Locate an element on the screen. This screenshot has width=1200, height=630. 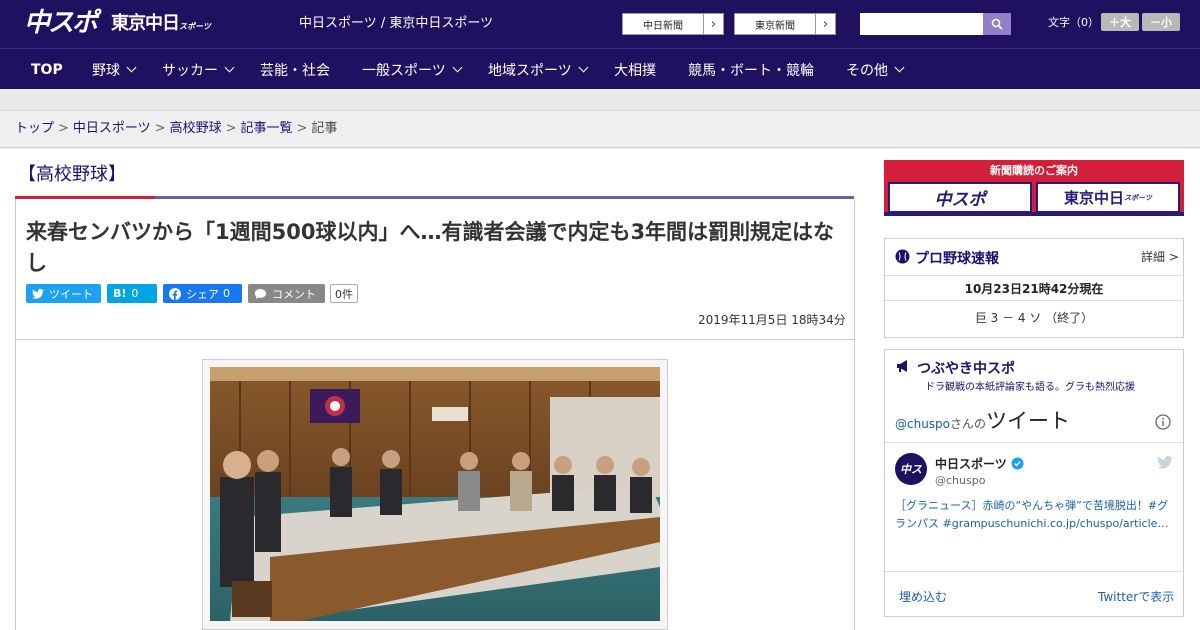
nav-item-baseball: 野球 is located at coordinates (114, 69).